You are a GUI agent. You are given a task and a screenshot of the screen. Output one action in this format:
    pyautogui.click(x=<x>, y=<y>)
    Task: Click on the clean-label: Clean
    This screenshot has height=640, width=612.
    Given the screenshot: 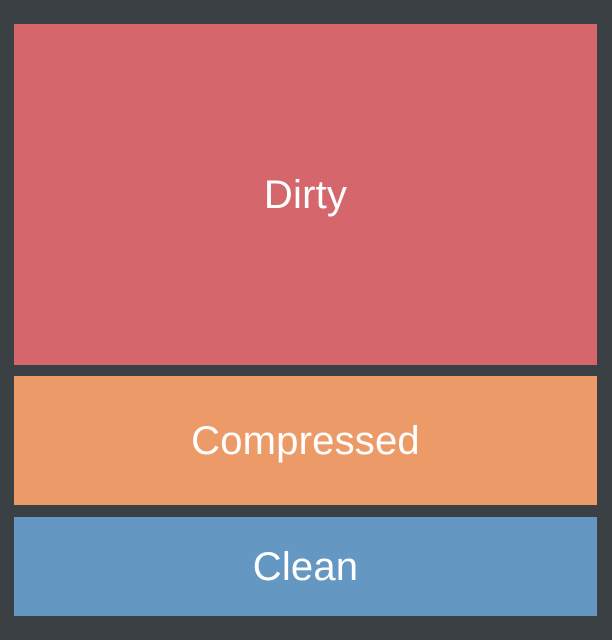 What is the action you would take?
    pyautogui.click(x=305, y=566)
    